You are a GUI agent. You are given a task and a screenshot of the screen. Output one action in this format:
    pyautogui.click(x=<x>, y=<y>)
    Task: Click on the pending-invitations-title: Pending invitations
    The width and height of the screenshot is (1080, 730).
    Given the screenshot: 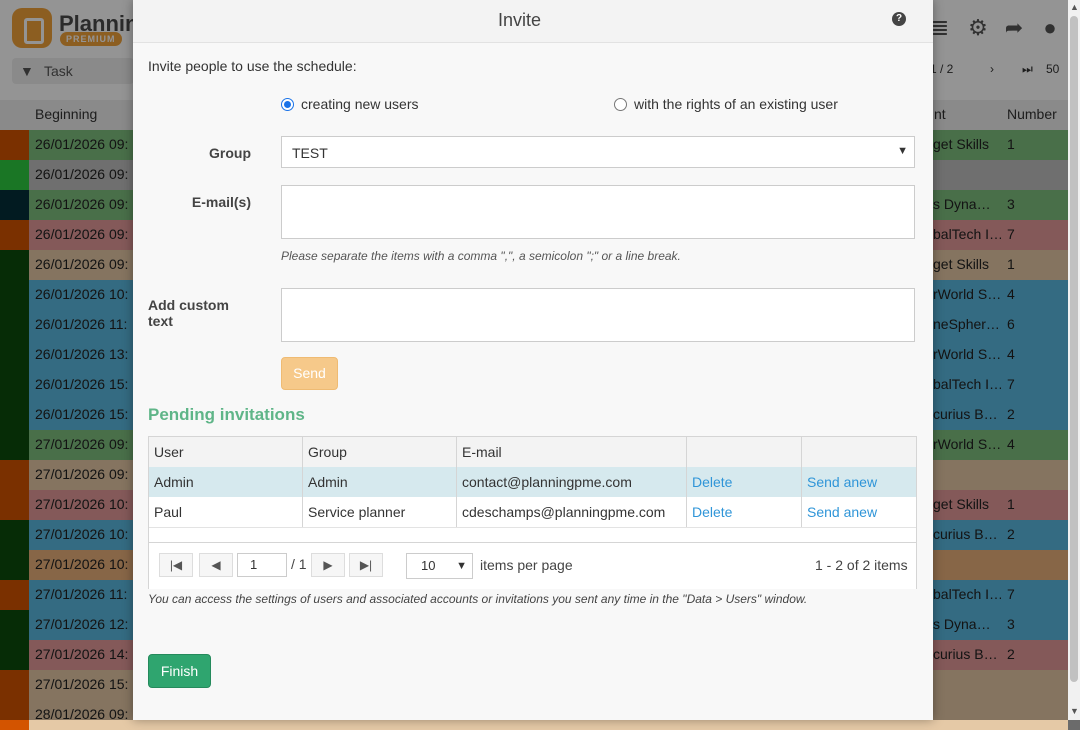 What is the action you would take?
    pyautogui.click(x=226, y=414)
    